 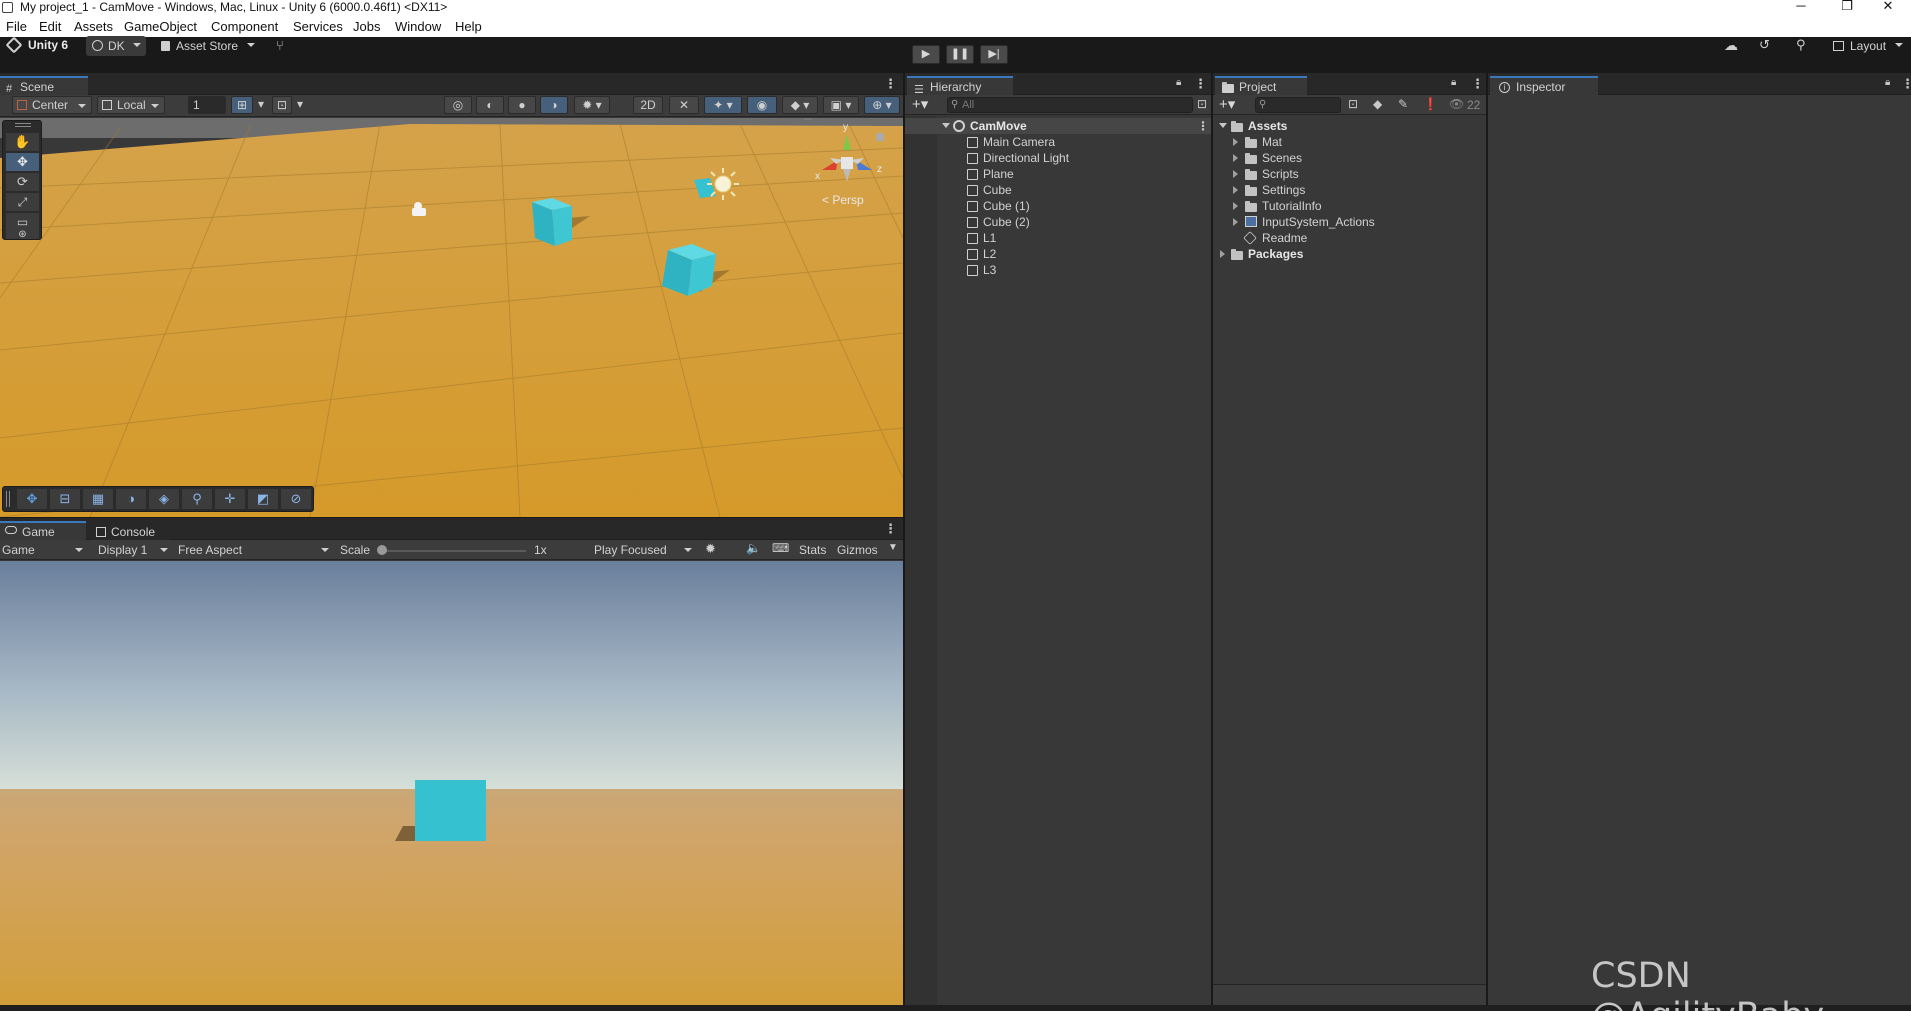 I want to click on project-packages-root: Packages, so click(x=1349, y=254).